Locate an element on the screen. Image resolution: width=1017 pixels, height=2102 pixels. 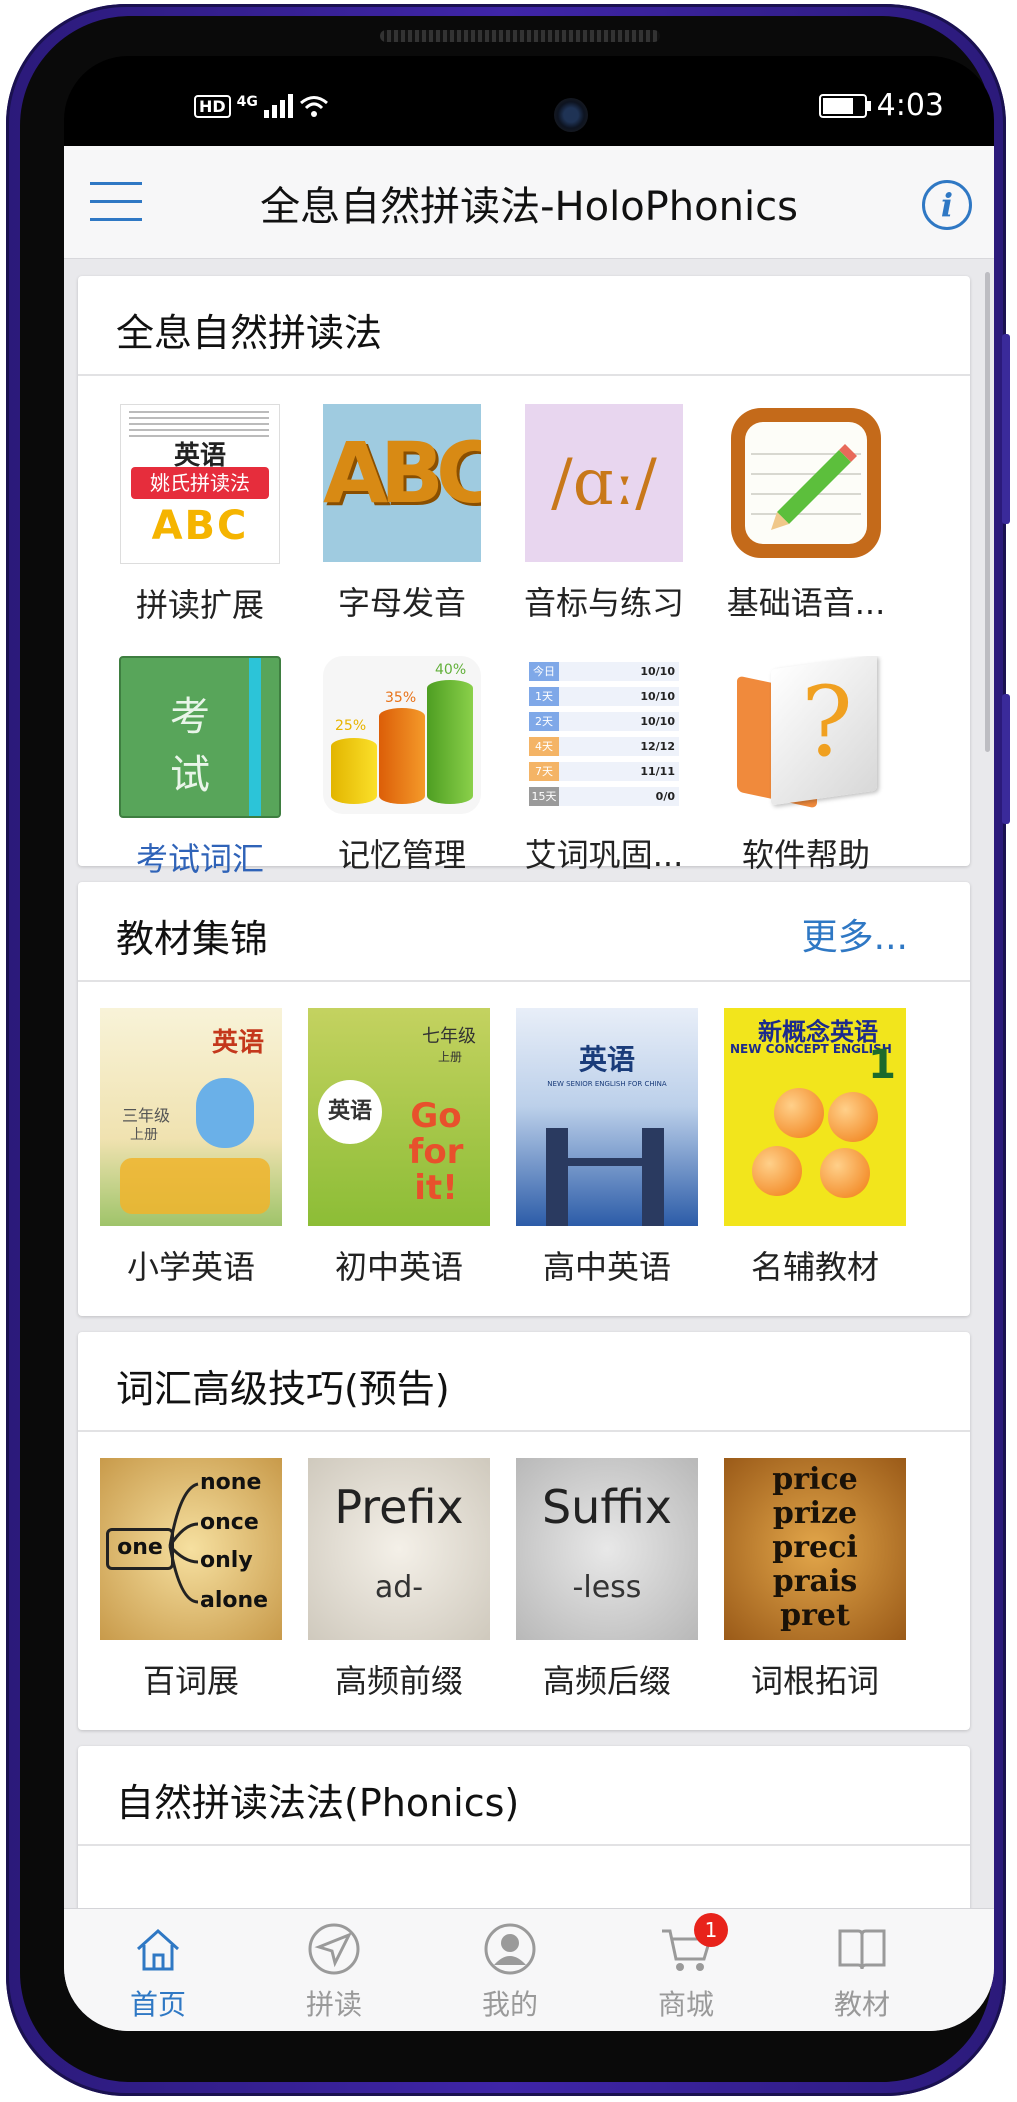
middle-book-thumb: 七年级 上册 英语 Go for it! is located at coordinates (399, 1117).